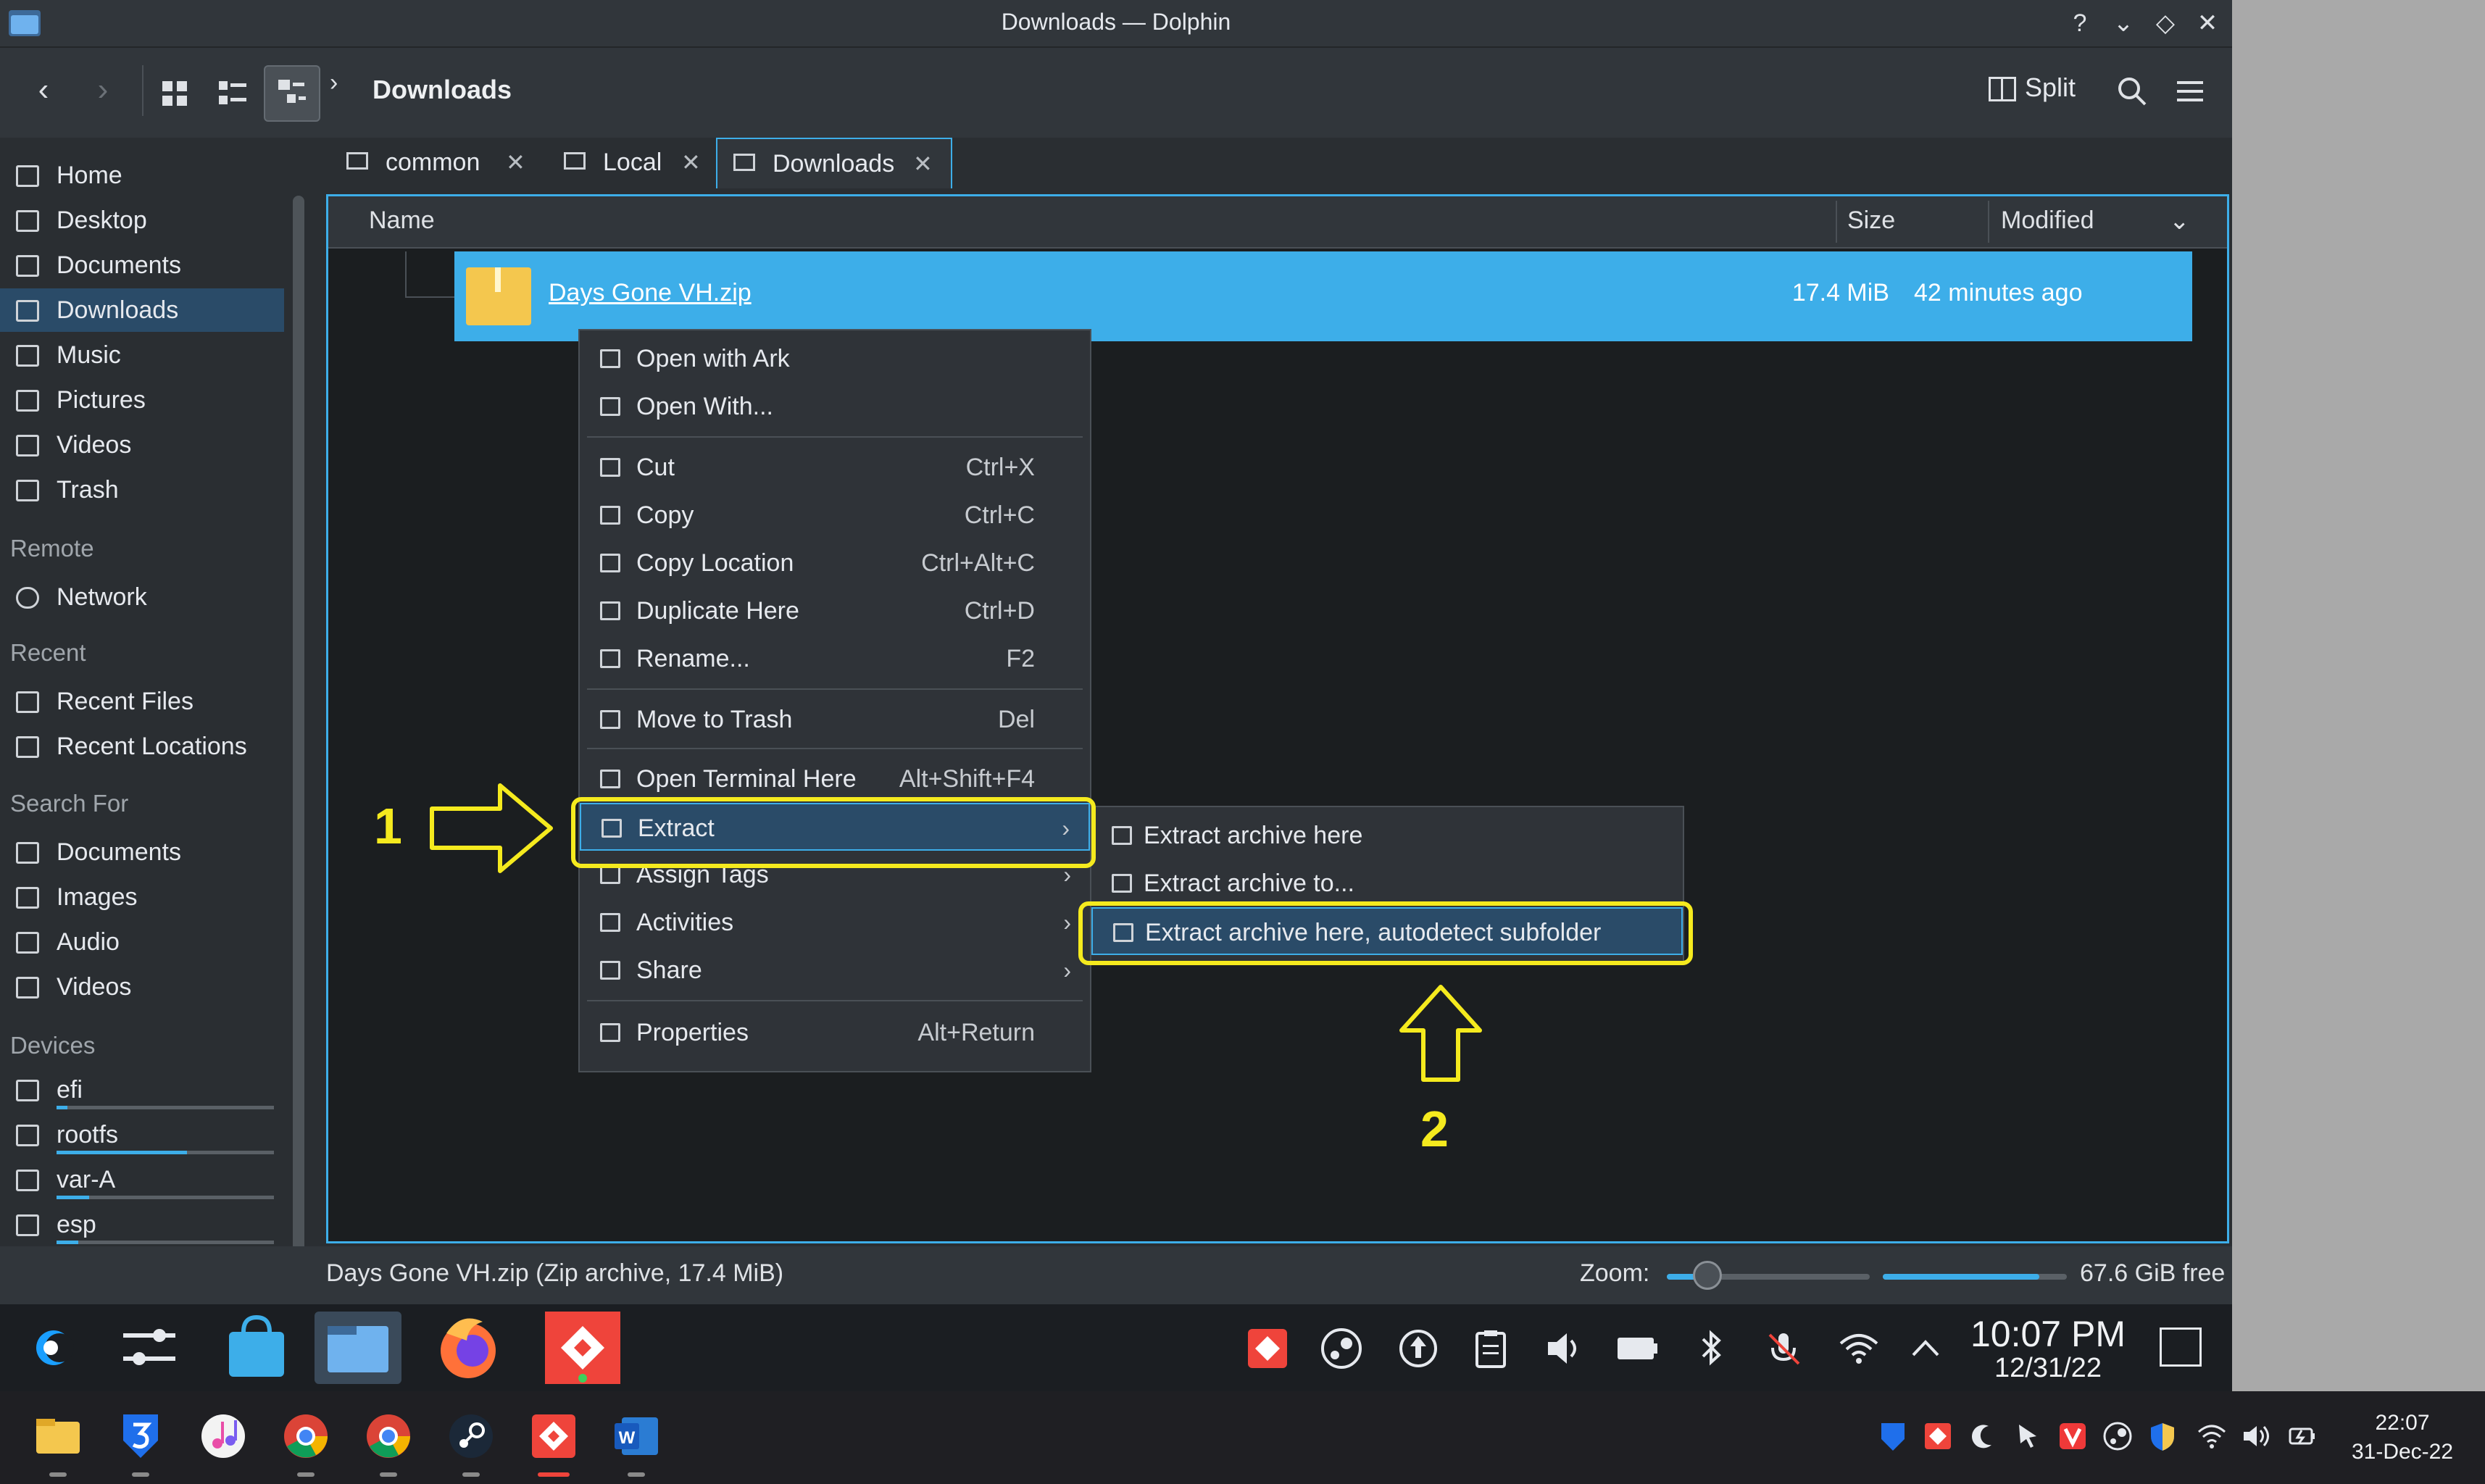  What do you see at coordinates (305, 1436) in the screenshot?
I see `chrome-icon` at bounding box center [305, 1436].